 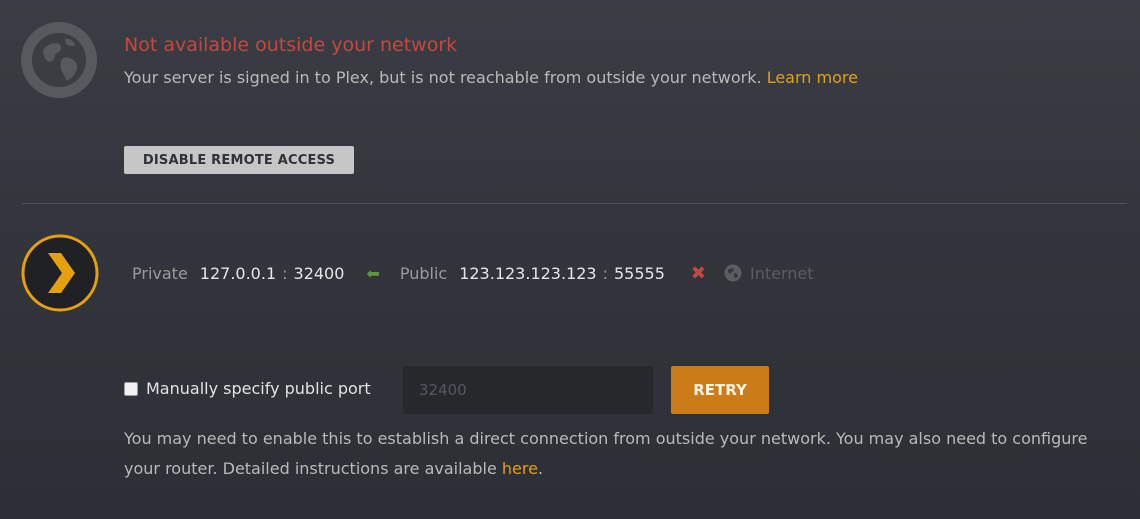 What do you see at coordinates (698, 273) in the screenshot?
I see `x-icon: ✖` at bounding box center [698, 273].